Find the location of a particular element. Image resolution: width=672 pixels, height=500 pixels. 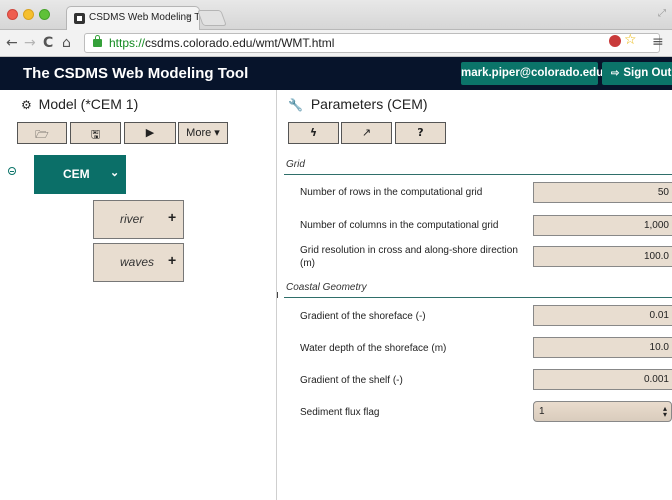

tab-title: CSDMS Web Modeling Tool is located at coordinates (144, 17).